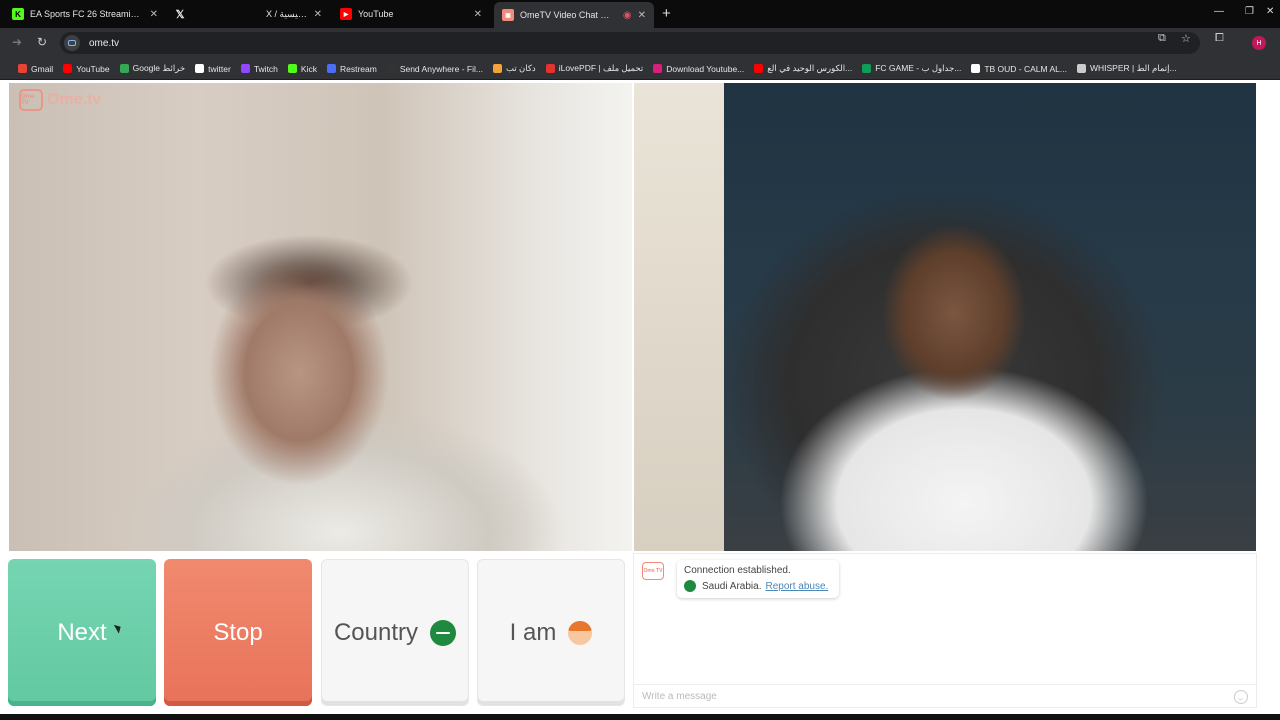 This screenshot has width=1280, height=720. I want to click on cast-icon: ⧉, so click(1162, 38).